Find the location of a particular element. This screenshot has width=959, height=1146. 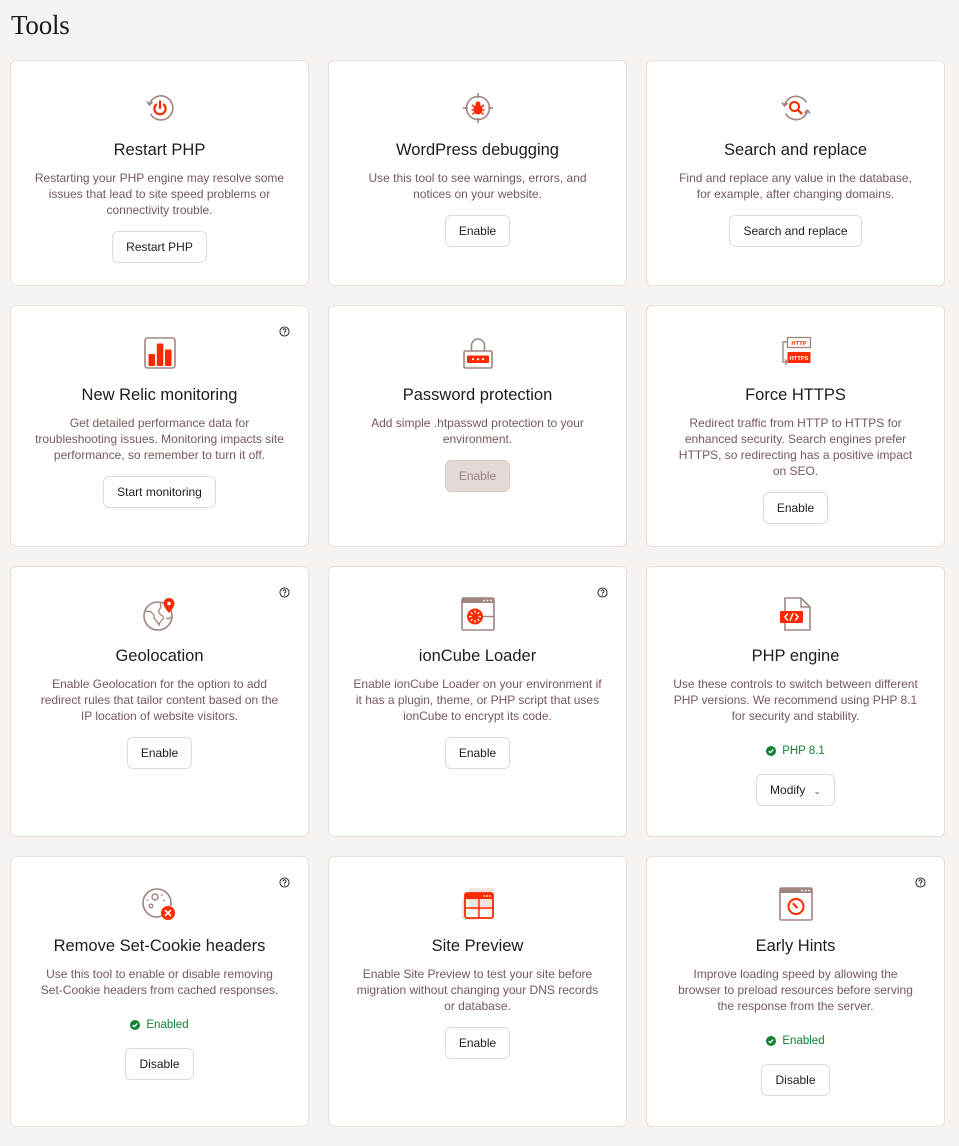

modify-label: Modify is located at coordinates (788, 790).